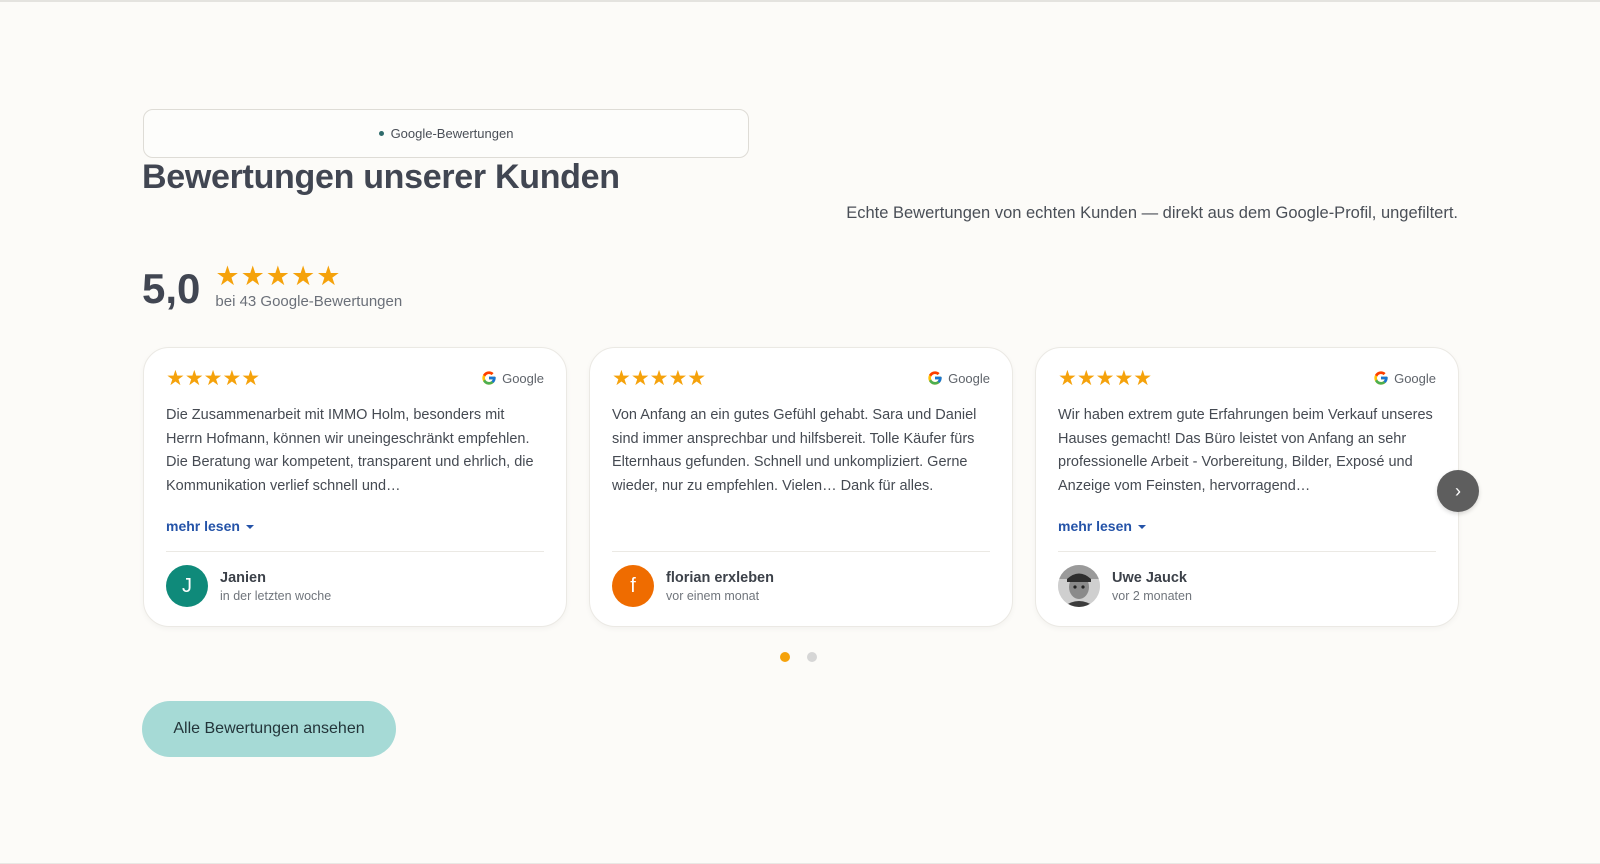 Image resolution: width=1600 pixels, height=864 pixels. I want to click on chevron-right-icon: ›, so click(1458, 490).